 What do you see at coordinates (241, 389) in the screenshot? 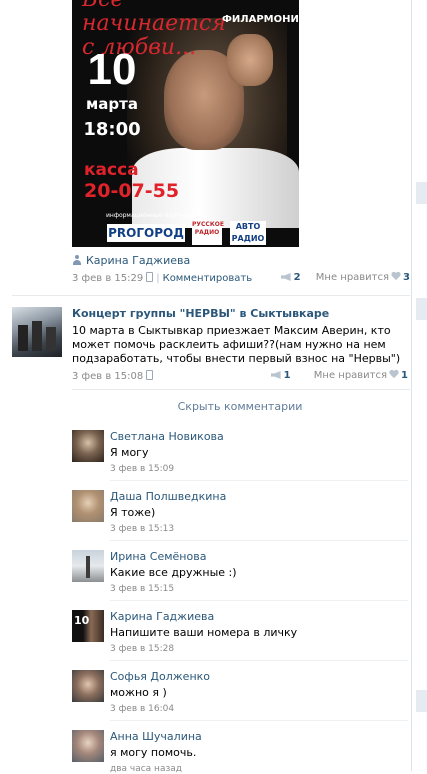
I see `comments-divider` at bounding box center [241, 389].